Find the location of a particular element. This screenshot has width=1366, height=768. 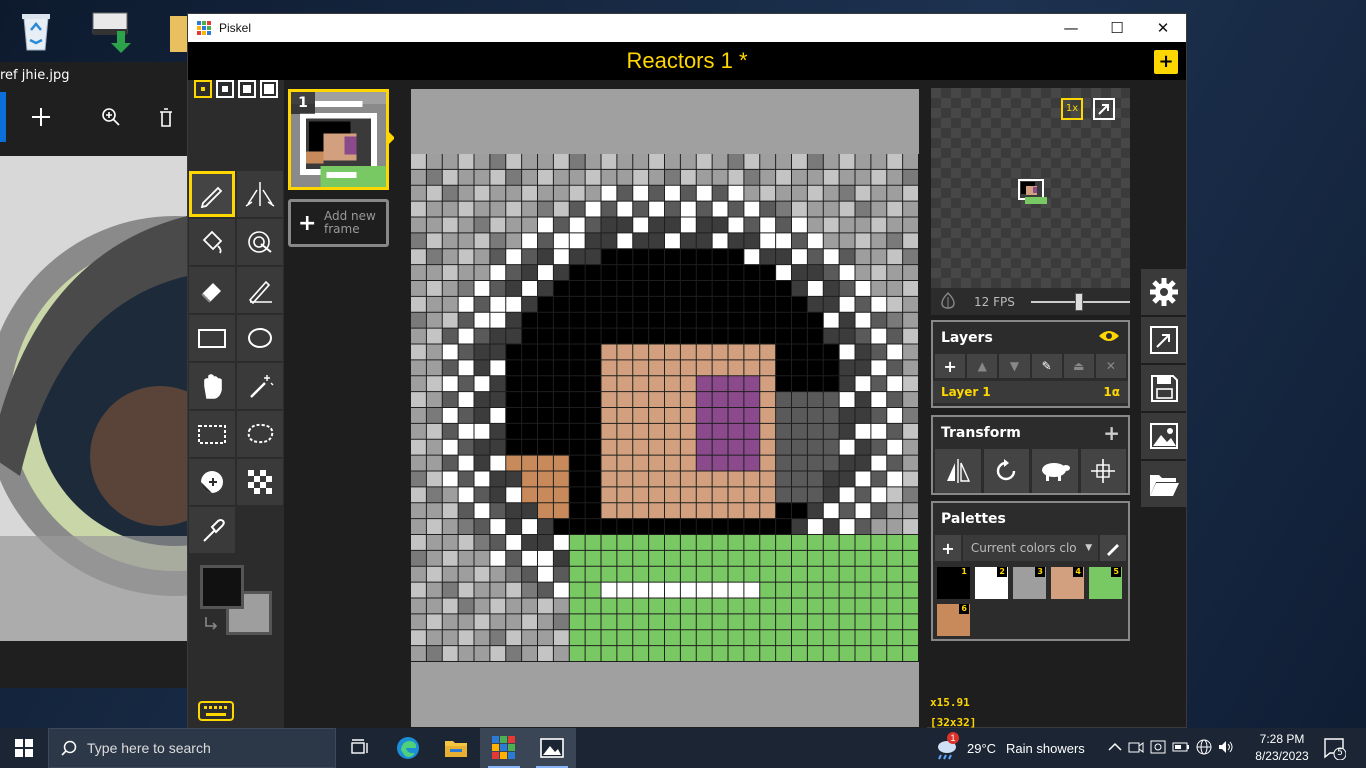

popup-preview-icon is located at coordinates (1104, 109).